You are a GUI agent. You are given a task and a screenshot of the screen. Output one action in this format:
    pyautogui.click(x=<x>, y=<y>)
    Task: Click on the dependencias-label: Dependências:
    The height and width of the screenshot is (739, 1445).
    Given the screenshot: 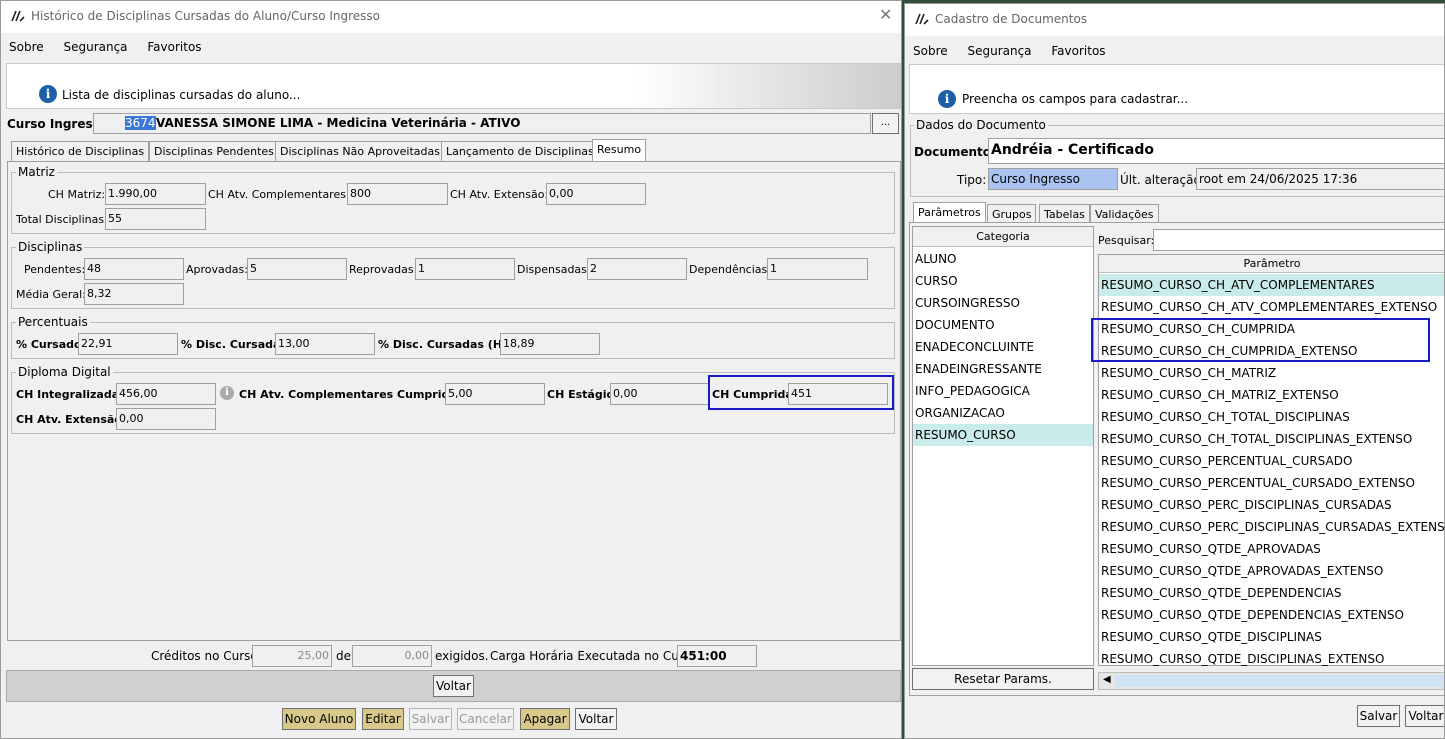 What is the action you would take?
    pyautogui.click(x=730, y=269)
    